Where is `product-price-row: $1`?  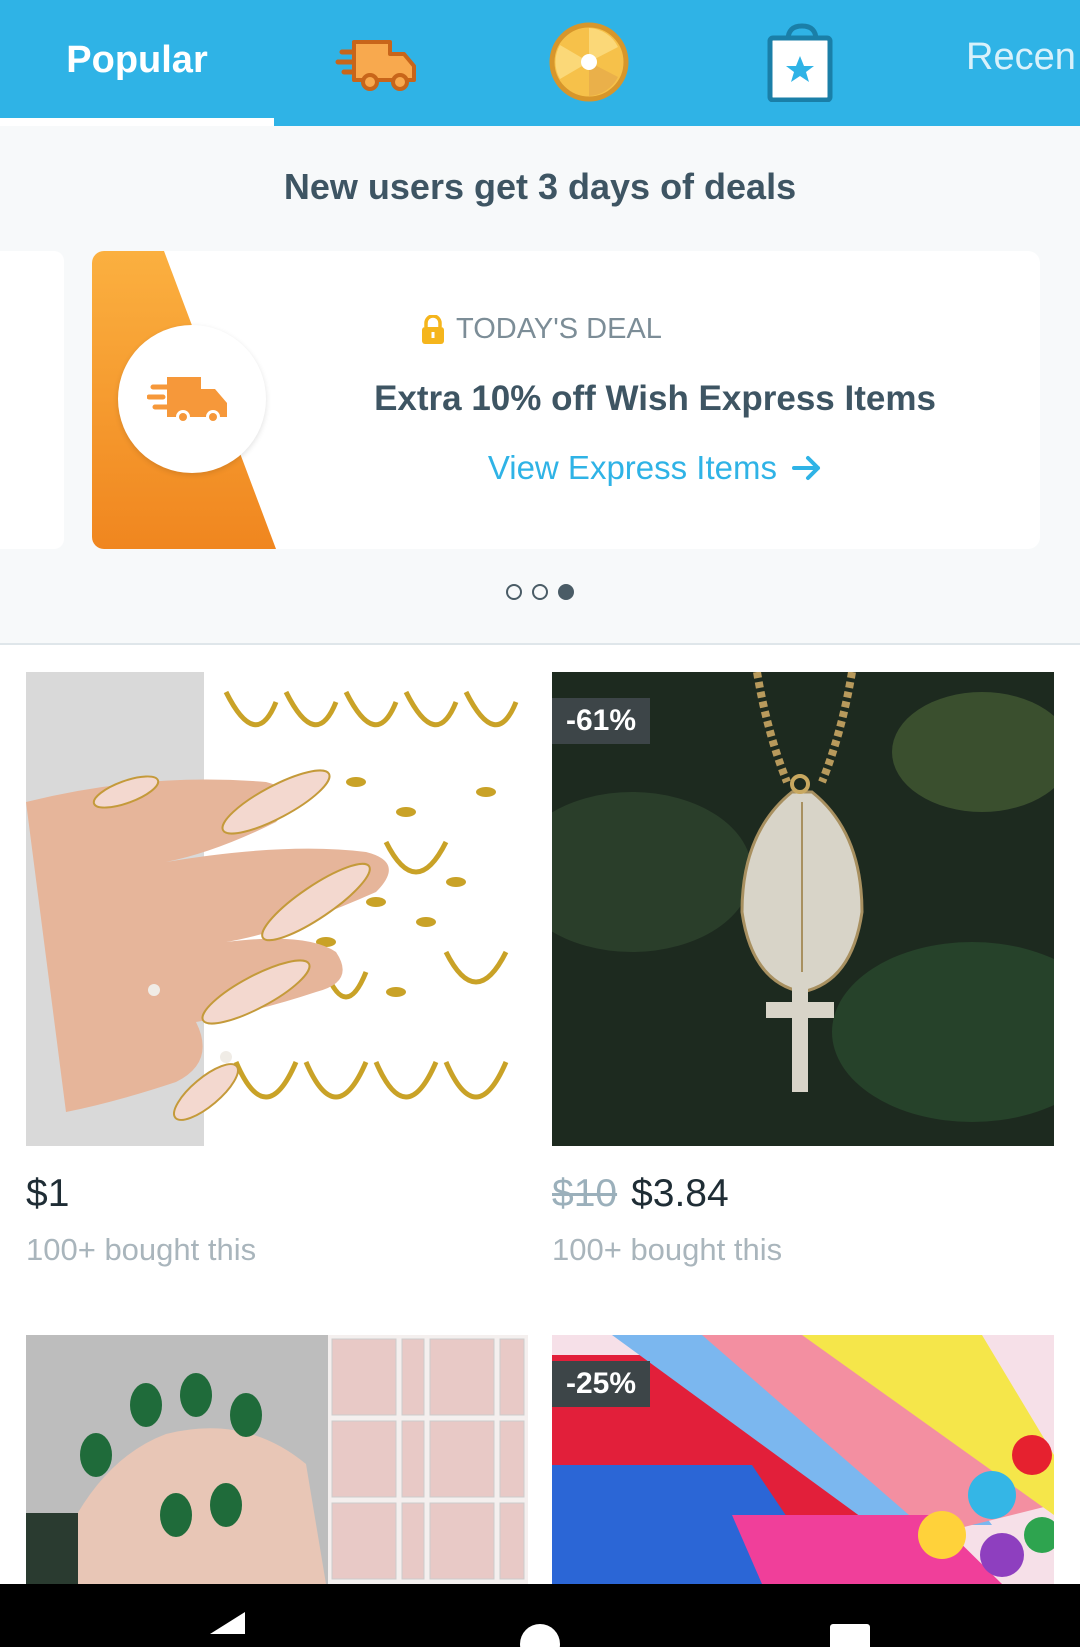 product-price-row: $1 is located at coordinates (47, 1194).